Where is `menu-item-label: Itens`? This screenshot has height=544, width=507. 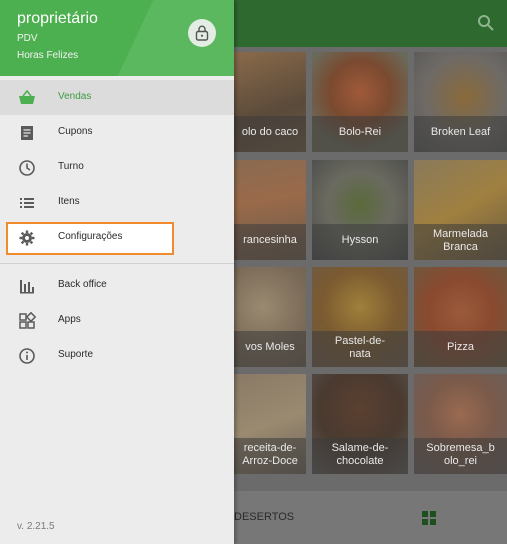
menu-item-label: Itens is located at coordinates (69, 201).